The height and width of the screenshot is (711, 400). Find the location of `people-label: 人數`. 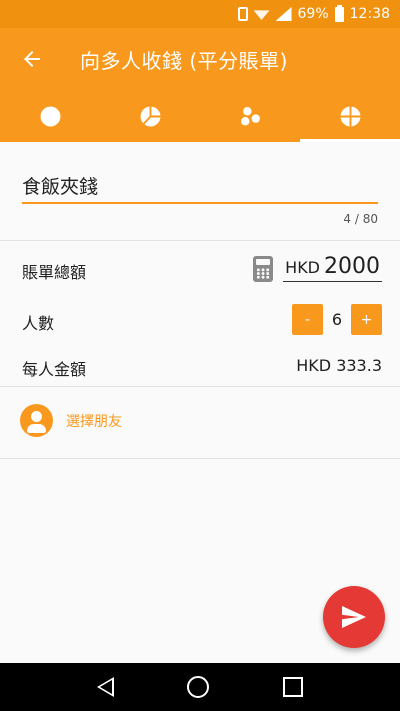

people-label: 人數 is located at coordinates (38, 323).